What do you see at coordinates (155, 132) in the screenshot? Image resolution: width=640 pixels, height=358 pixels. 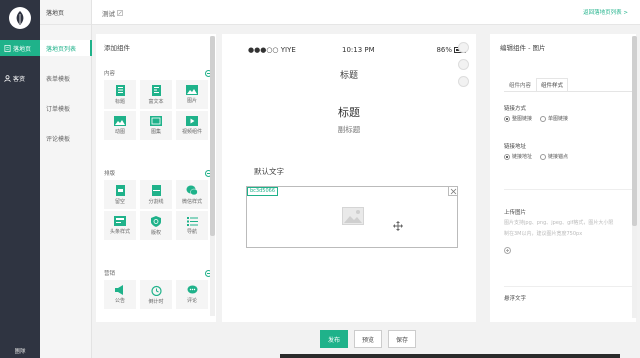 I see `tile-label: 图集` at bounding box center [155, 132].